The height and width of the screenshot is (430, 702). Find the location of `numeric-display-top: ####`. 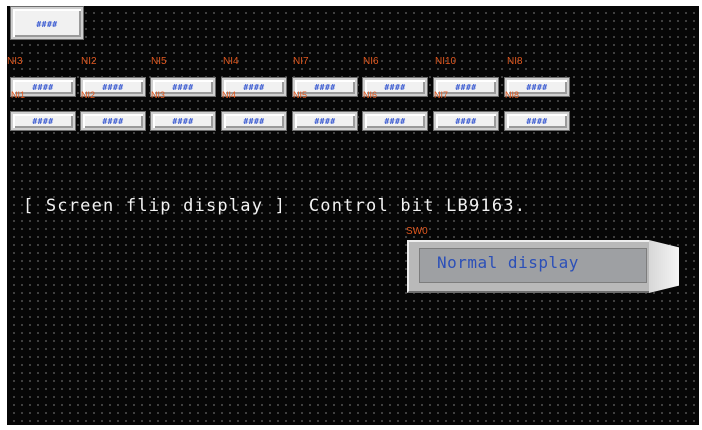

numeric-display-top: #### is located at coordinates (47, 23).